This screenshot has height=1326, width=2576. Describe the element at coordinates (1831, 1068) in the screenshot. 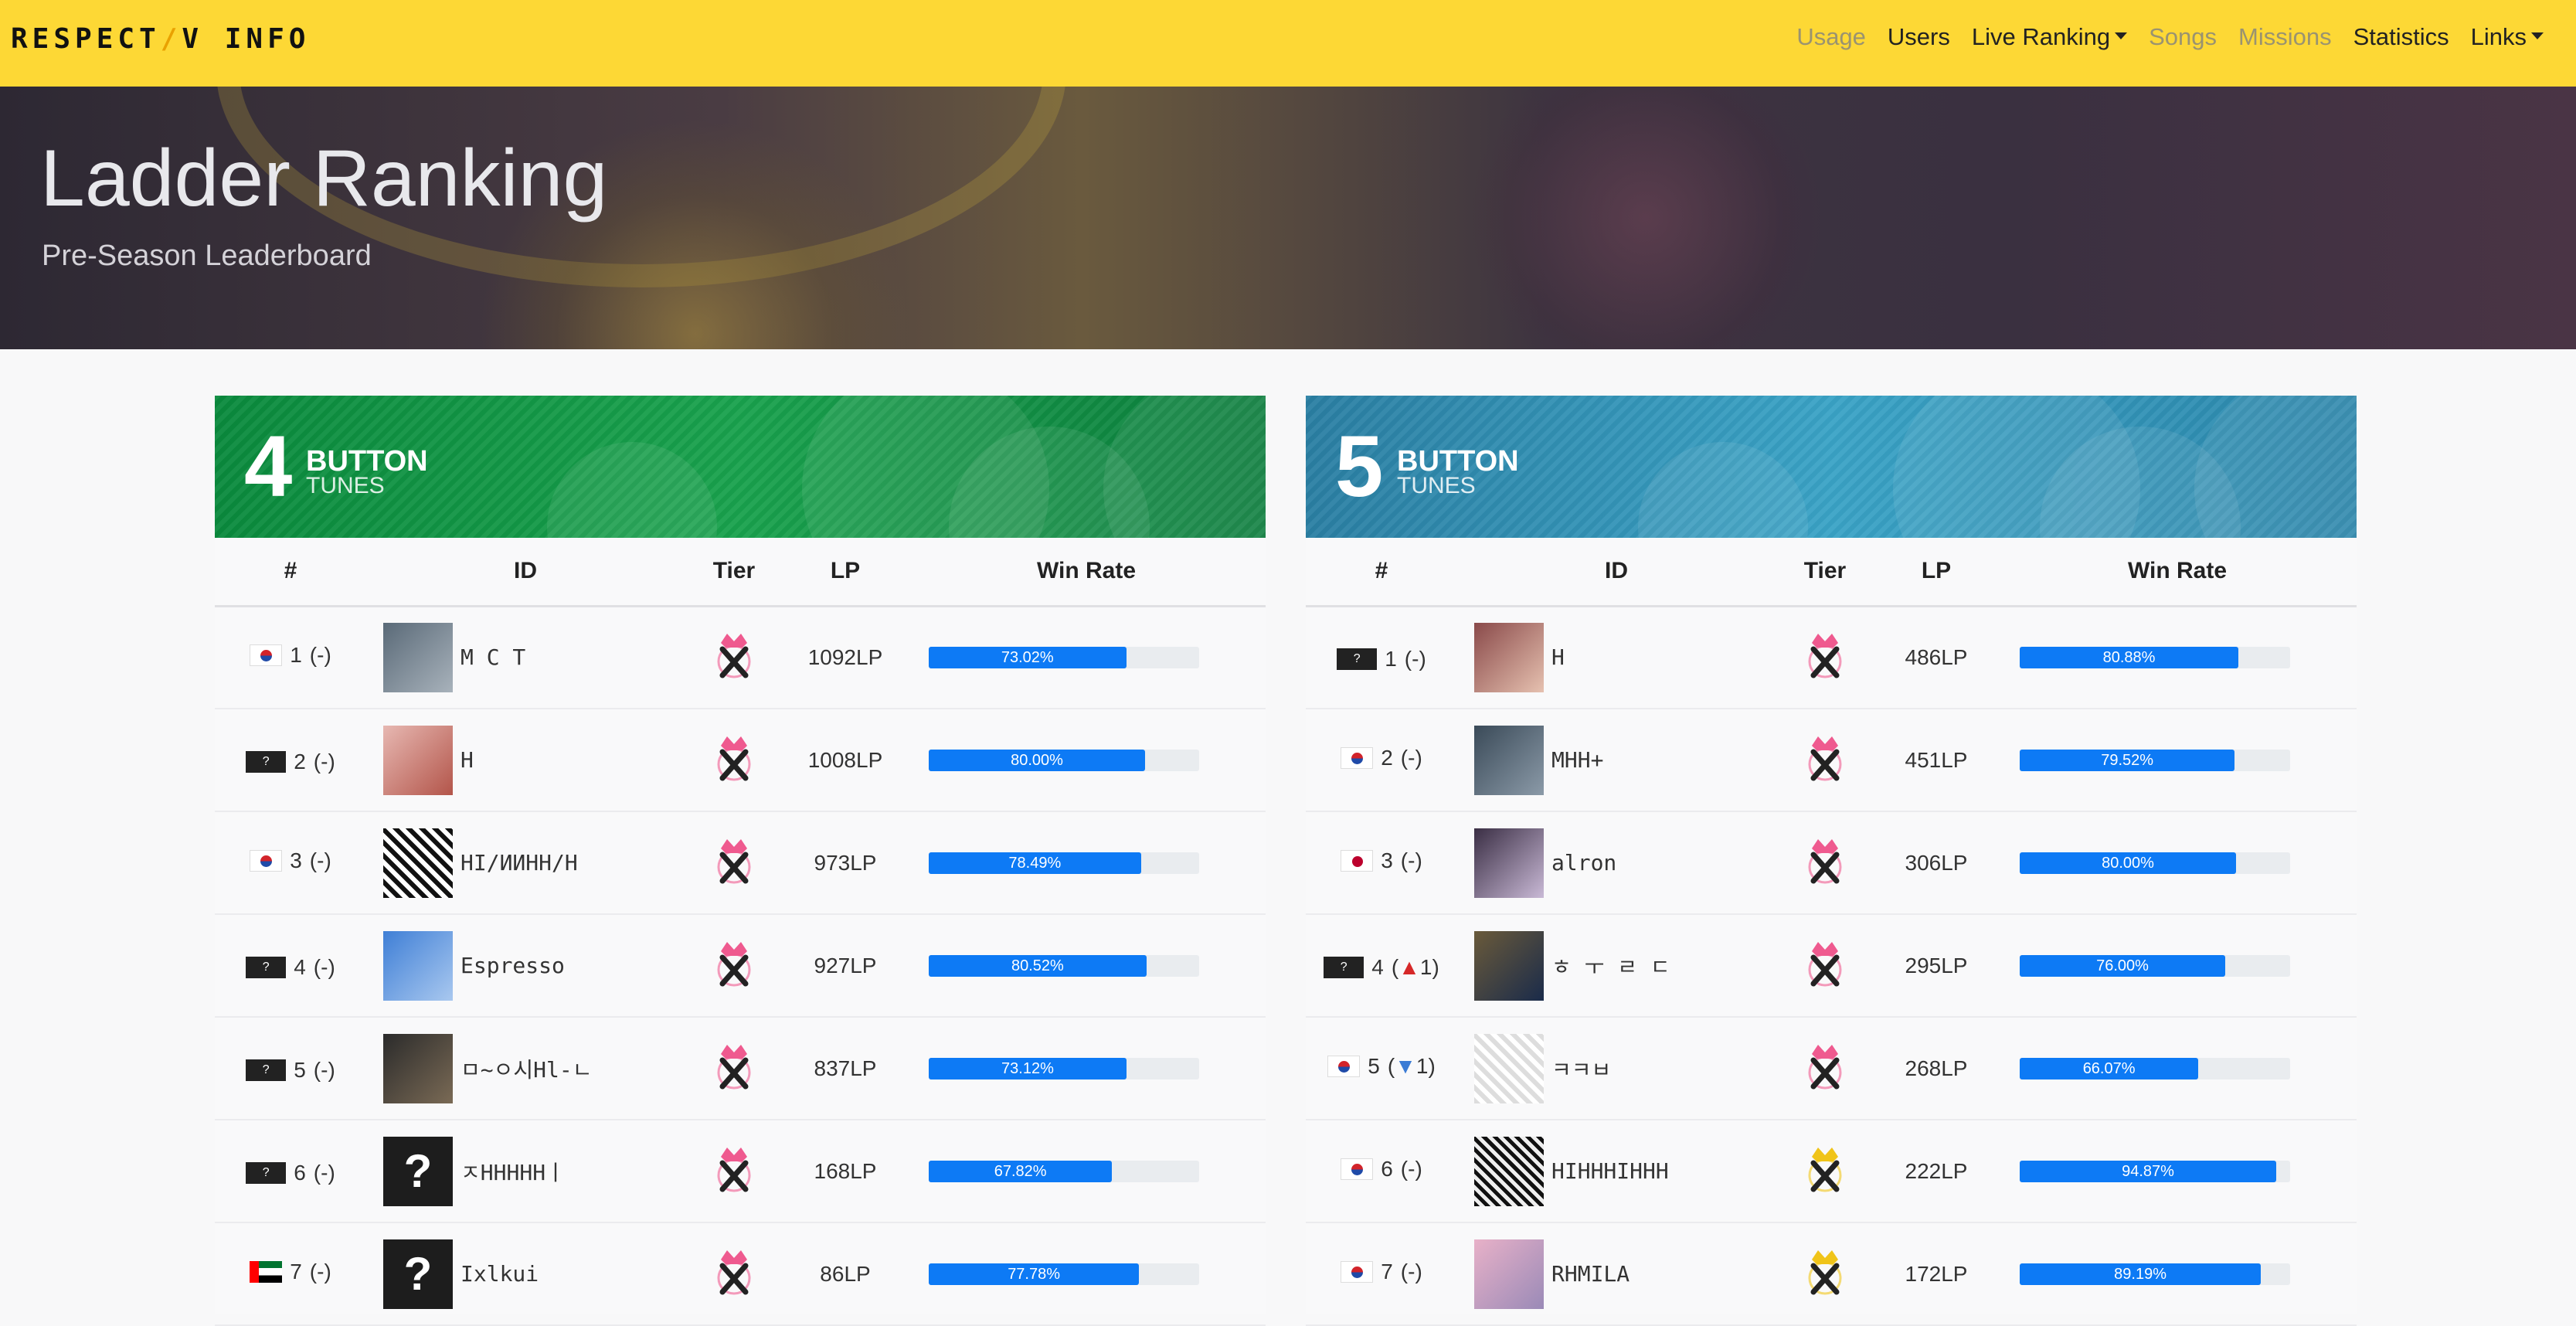

I see `table-row: 5 (▼1) ㅋㅋㅂ 268LP 66.07%` at that location.